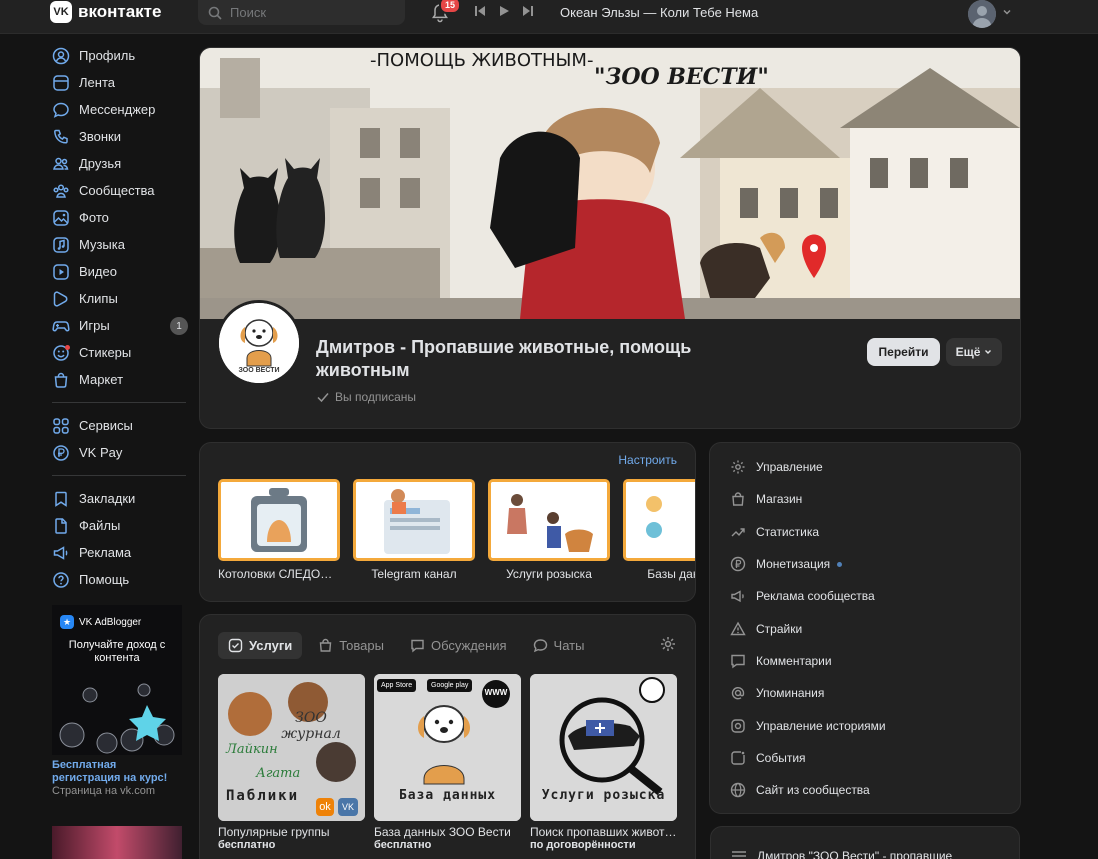 This screenshot has height=859, width=1098. What do you see at coordinates (122, 271) in the screenshot?
I see `sidebar-item-video: Видео` at bounding box center [122, 271].